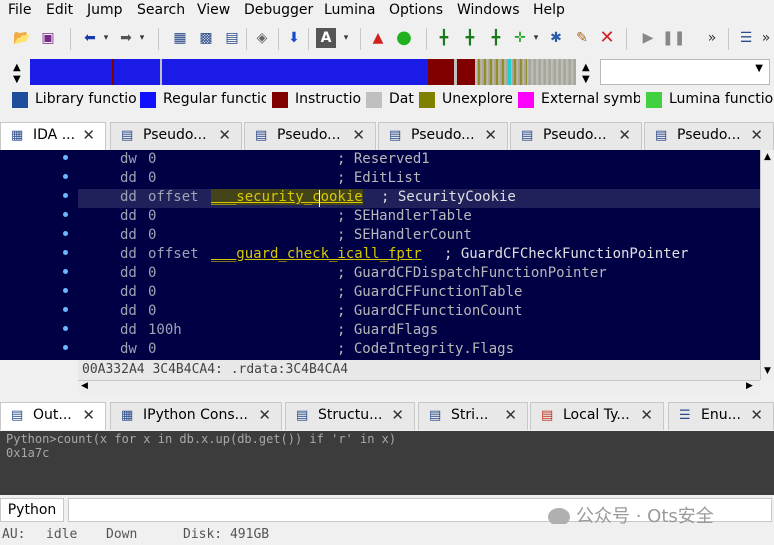 The width and height of the screenshot is (774, 545). What do you see at coordinates (496, 38) in the screenshot?
I see `code-a-icon: ╋` at bounding box center [496, 38].